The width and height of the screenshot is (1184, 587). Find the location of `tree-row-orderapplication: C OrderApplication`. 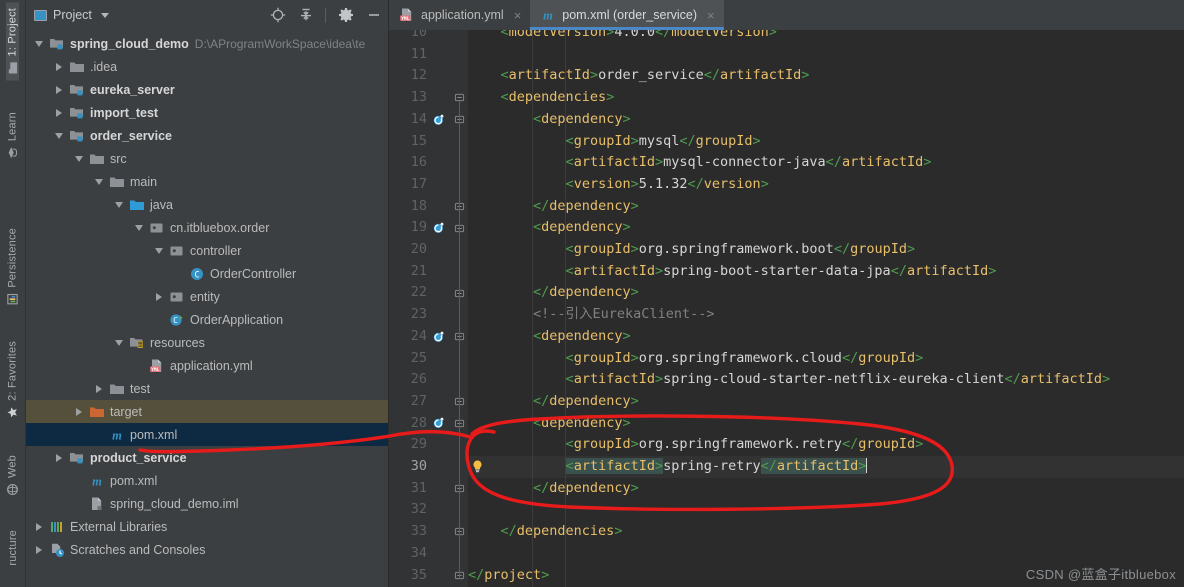

tree-row-orderapplication: C OrderApplication is located at coordinates (207, 319).